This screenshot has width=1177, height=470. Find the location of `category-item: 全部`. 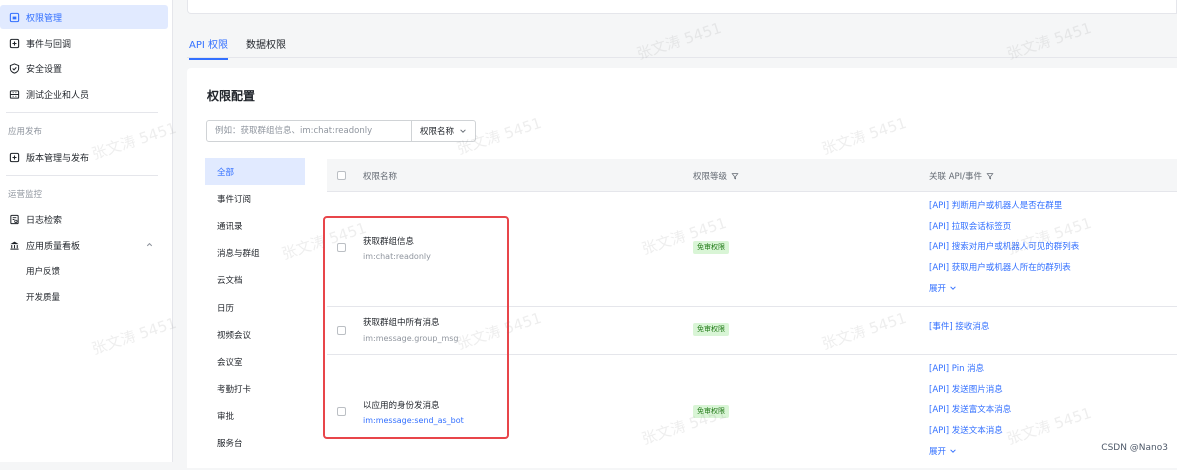

category-item: 全部 is located at coordinates (255, 172).